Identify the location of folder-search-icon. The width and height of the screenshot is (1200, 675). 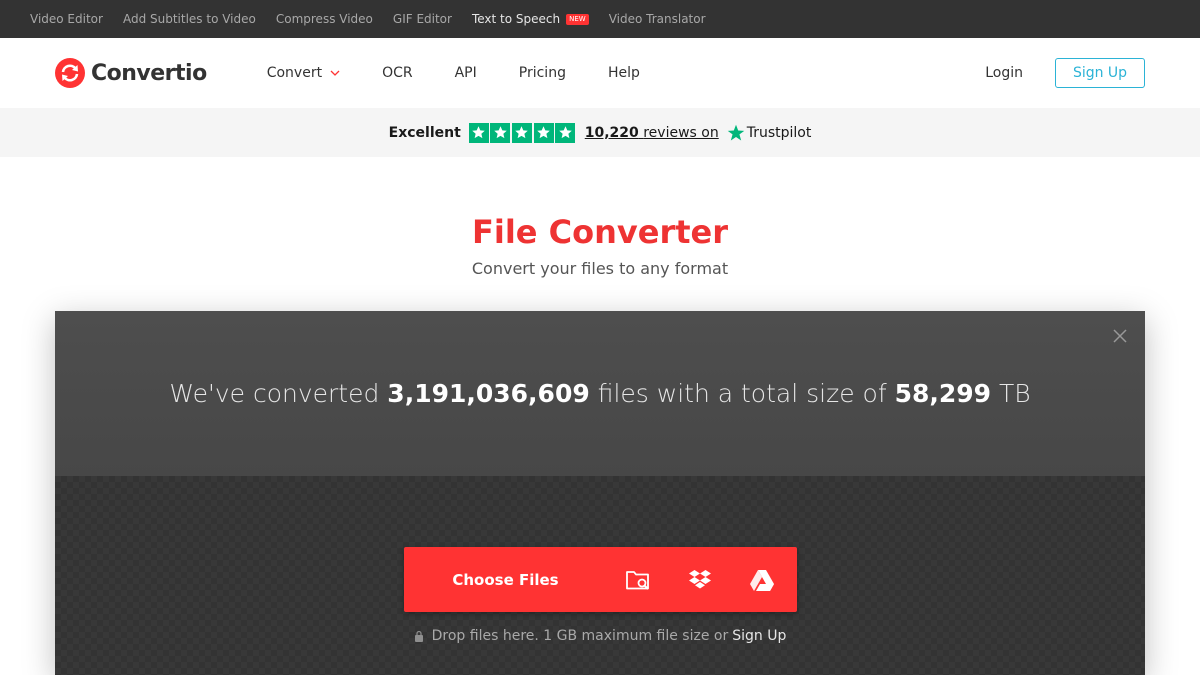
(637, 580).